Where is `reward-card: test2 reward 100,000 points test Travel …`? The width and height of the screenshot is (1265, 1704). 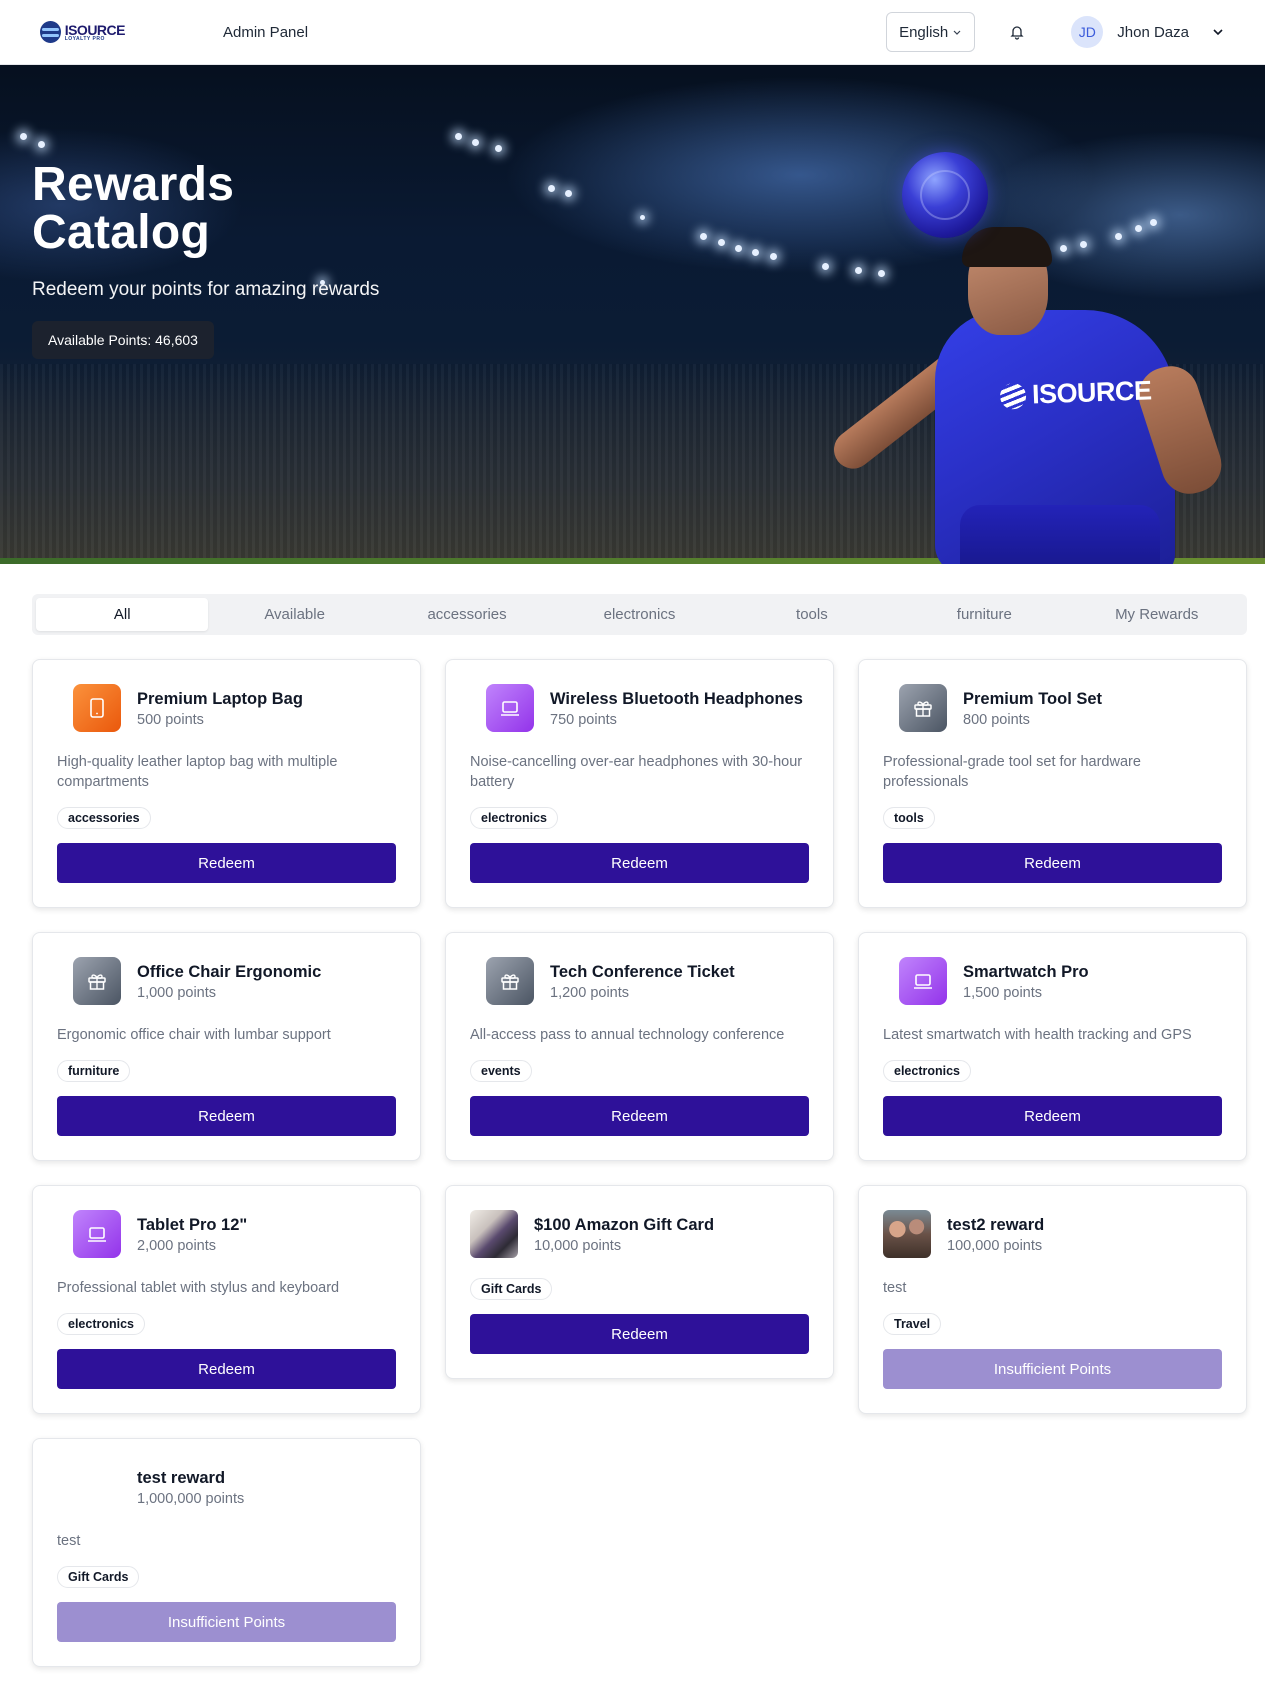
reward-card: test2 reward 100,000 points test Travel … is located at coordinates (1052, 1299).